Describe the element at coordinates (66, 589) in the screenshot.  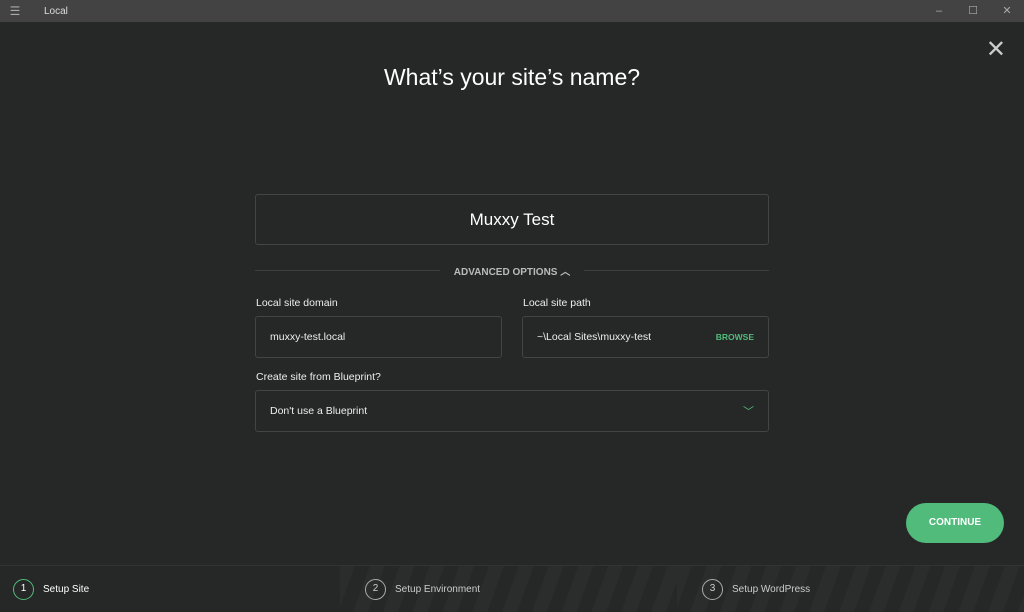
I see `step-label: Setup Site` at that location.